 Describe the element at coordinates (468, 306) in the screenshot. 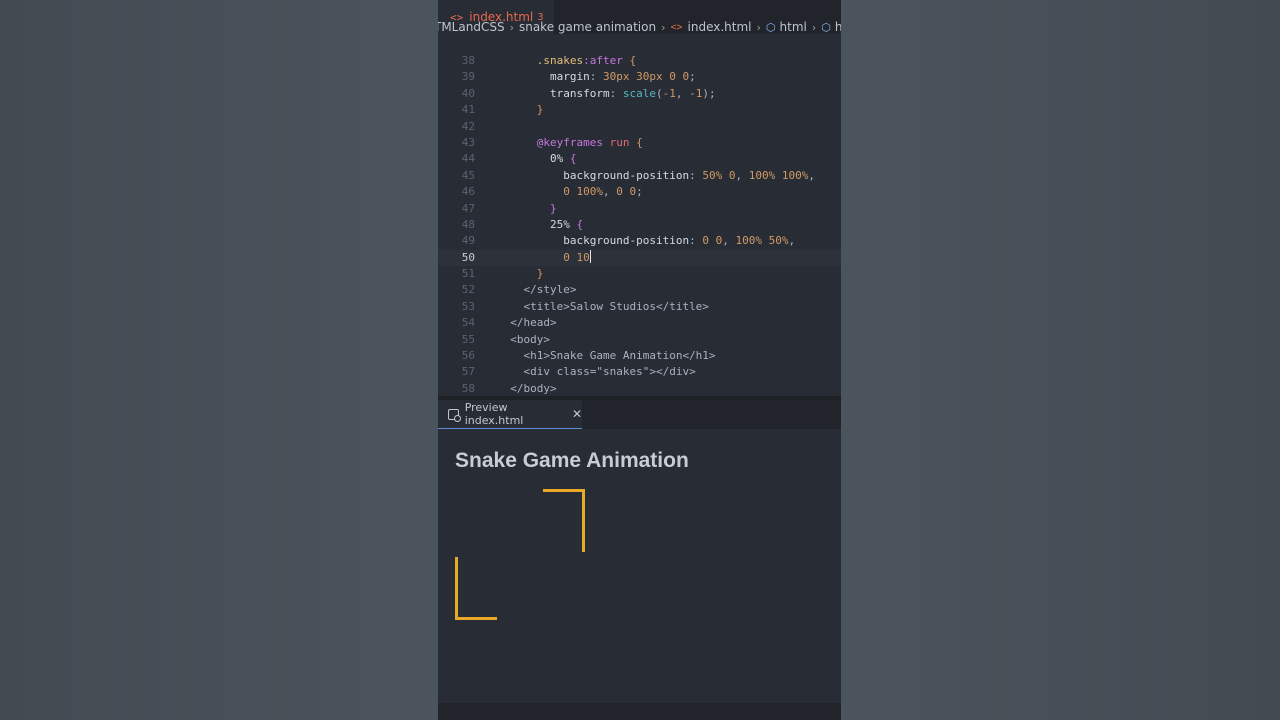

I see `line-number: 53` at that location.